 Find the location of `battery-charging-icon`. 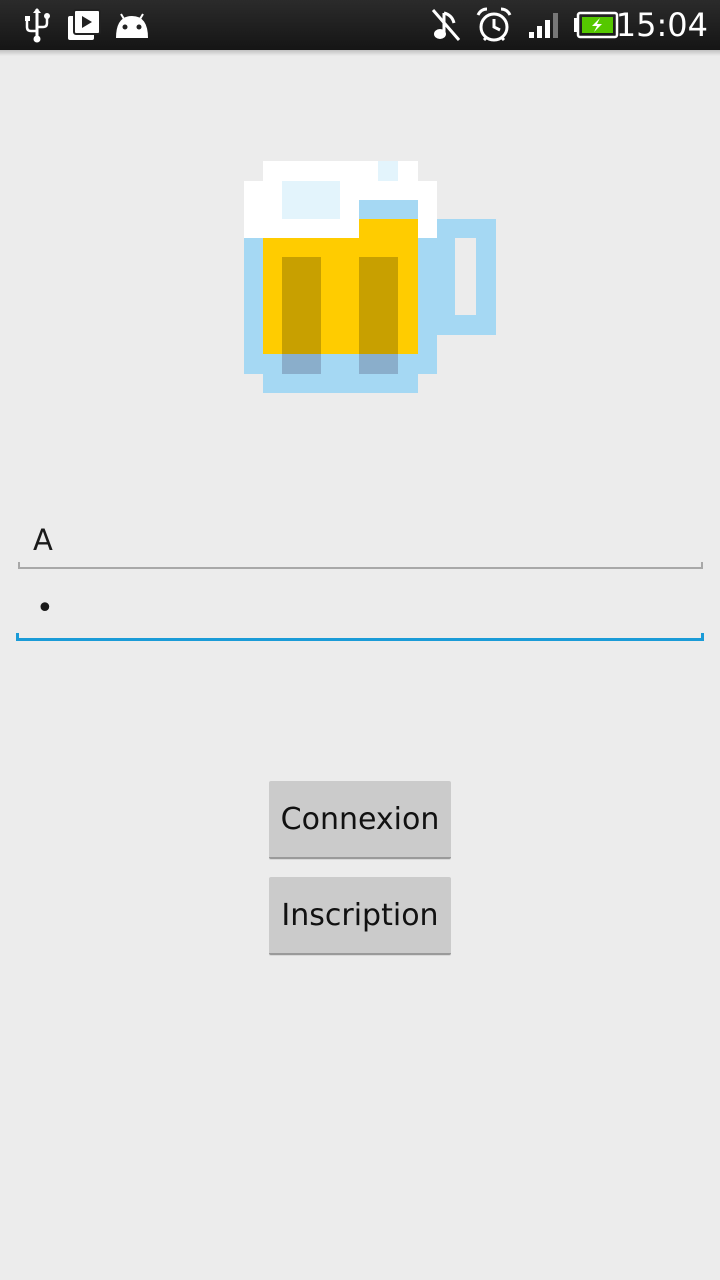

battery-charging-icon is located at coordinates (596, 25).